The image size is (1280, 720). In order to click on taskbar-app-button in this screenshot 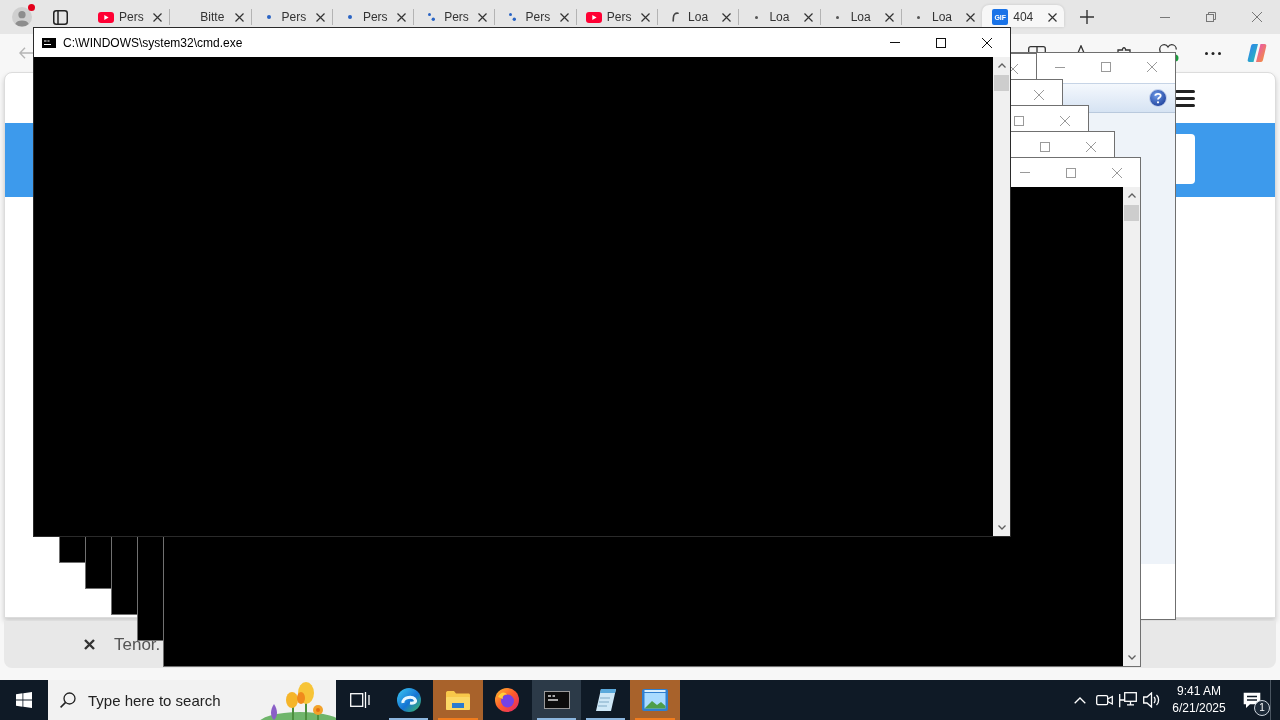, I will do `click(556, 700)`.